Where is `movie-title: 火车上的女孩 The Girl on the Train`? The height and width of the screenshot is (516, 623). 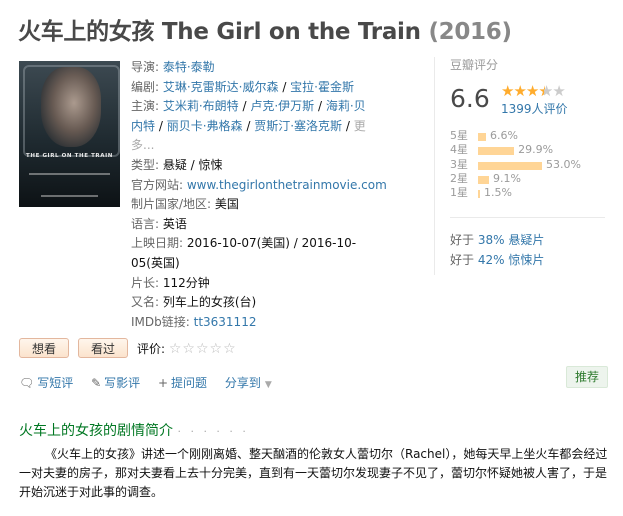
movie-title: 火车上的女孩 The Girl on the Train is located at coordinates (219, 32).